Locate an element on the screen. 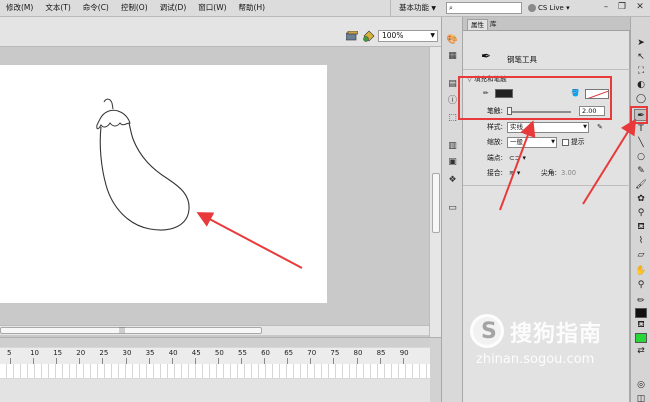  deco-tool-icon: ✿ is located at coordinates (641, 199).